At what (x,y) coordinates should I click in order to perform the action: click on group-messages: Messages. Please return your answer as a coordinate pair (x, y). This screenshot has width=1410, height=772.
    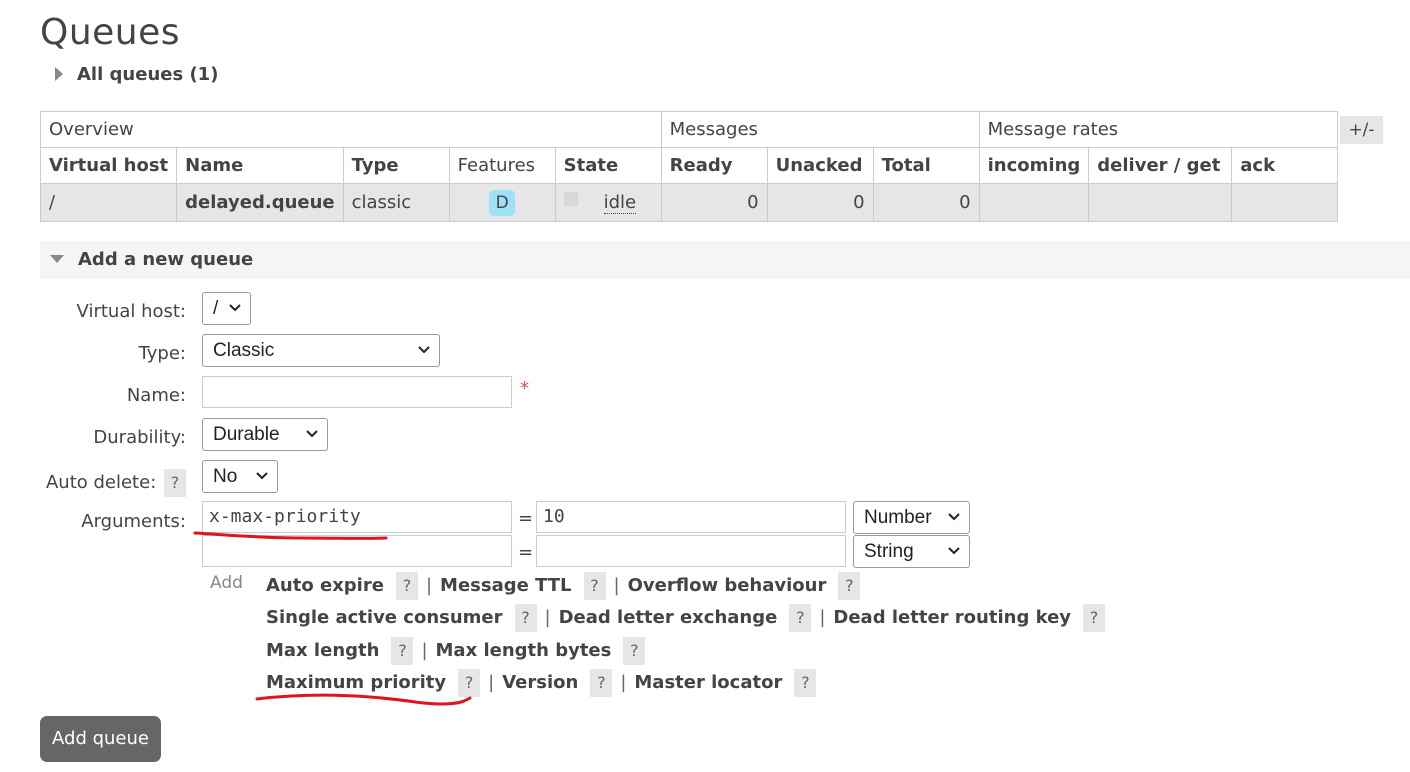
    Looking at the image, I should click on (820, 129).